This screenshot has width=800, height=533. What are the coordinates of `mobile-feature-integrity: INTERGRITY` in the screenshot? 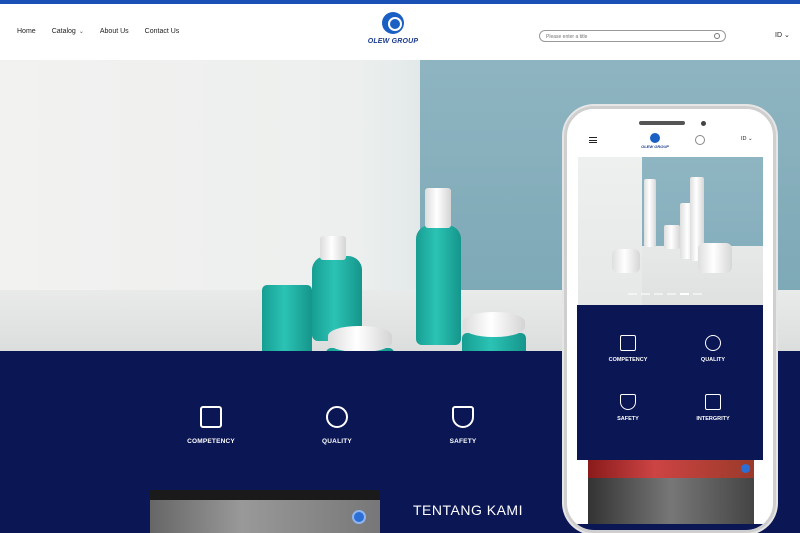 It's located at (713, 408).